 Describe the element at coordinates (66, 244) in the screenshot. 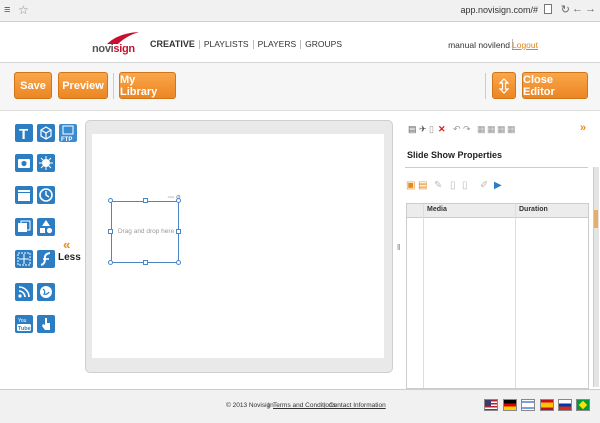

I see `collapse-chevron-icon: «` at that location.